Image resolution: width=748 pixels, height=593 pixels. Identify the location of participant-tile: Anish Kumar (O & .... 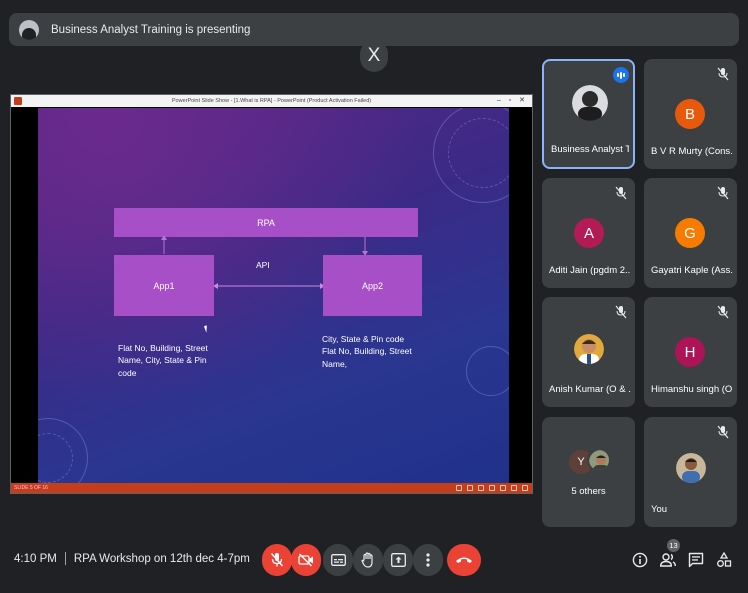
(588, 352).